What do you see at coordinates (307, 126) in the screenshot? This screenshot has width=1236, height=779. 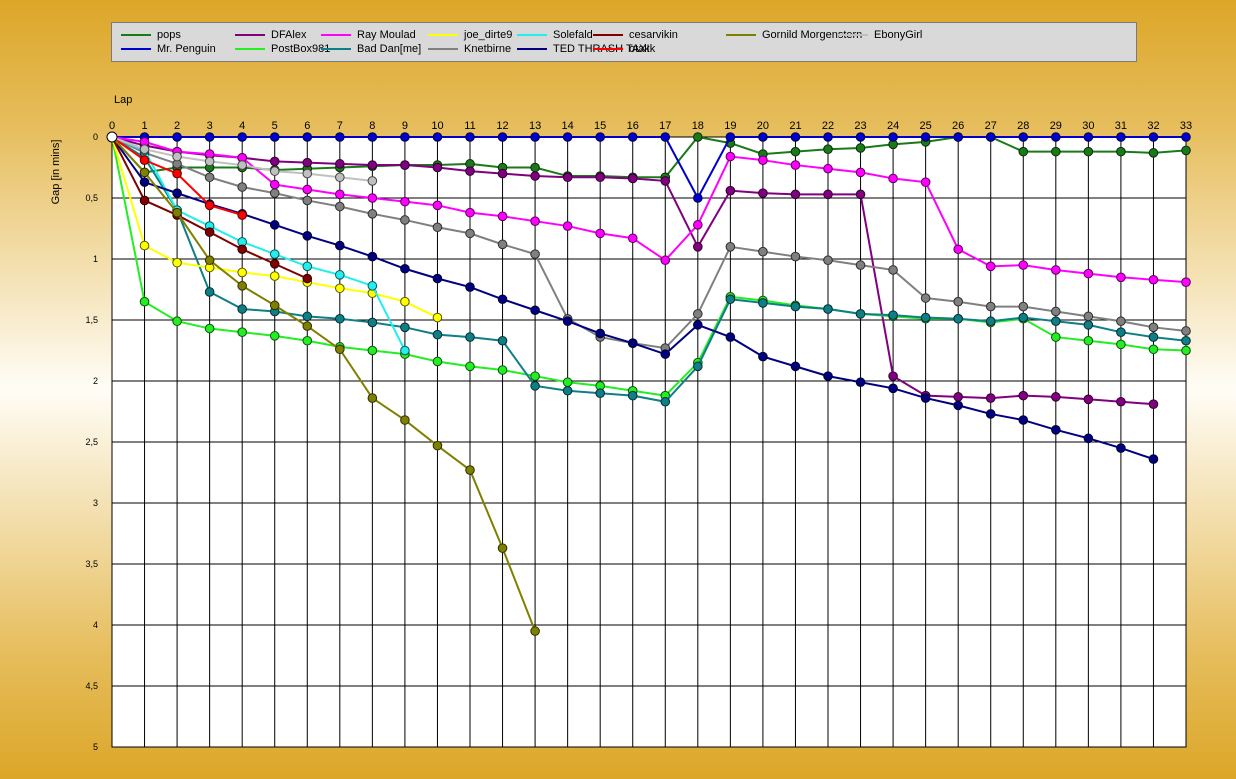 I see `x-tick-label: 6` at bounding box center [307, 126].